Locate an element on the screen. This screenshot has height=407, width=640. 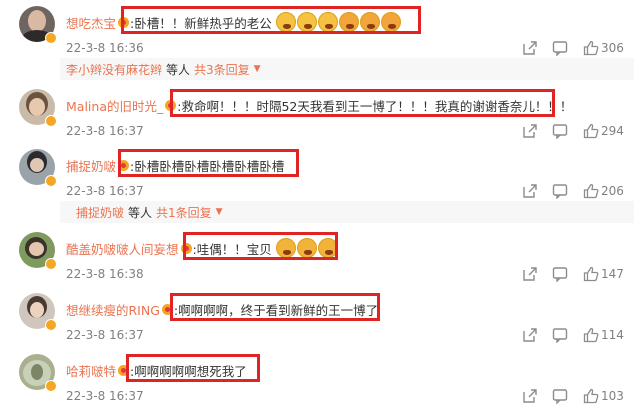
like-button: 206 is located at coordinates (601, 191).